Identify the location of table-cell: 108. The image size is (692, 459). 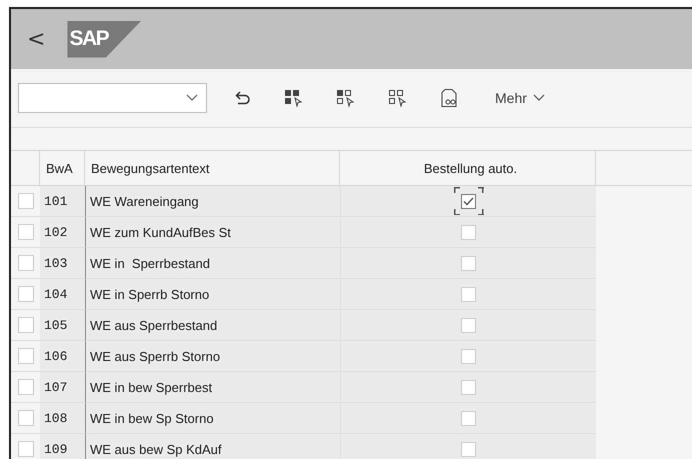
(62, 418).